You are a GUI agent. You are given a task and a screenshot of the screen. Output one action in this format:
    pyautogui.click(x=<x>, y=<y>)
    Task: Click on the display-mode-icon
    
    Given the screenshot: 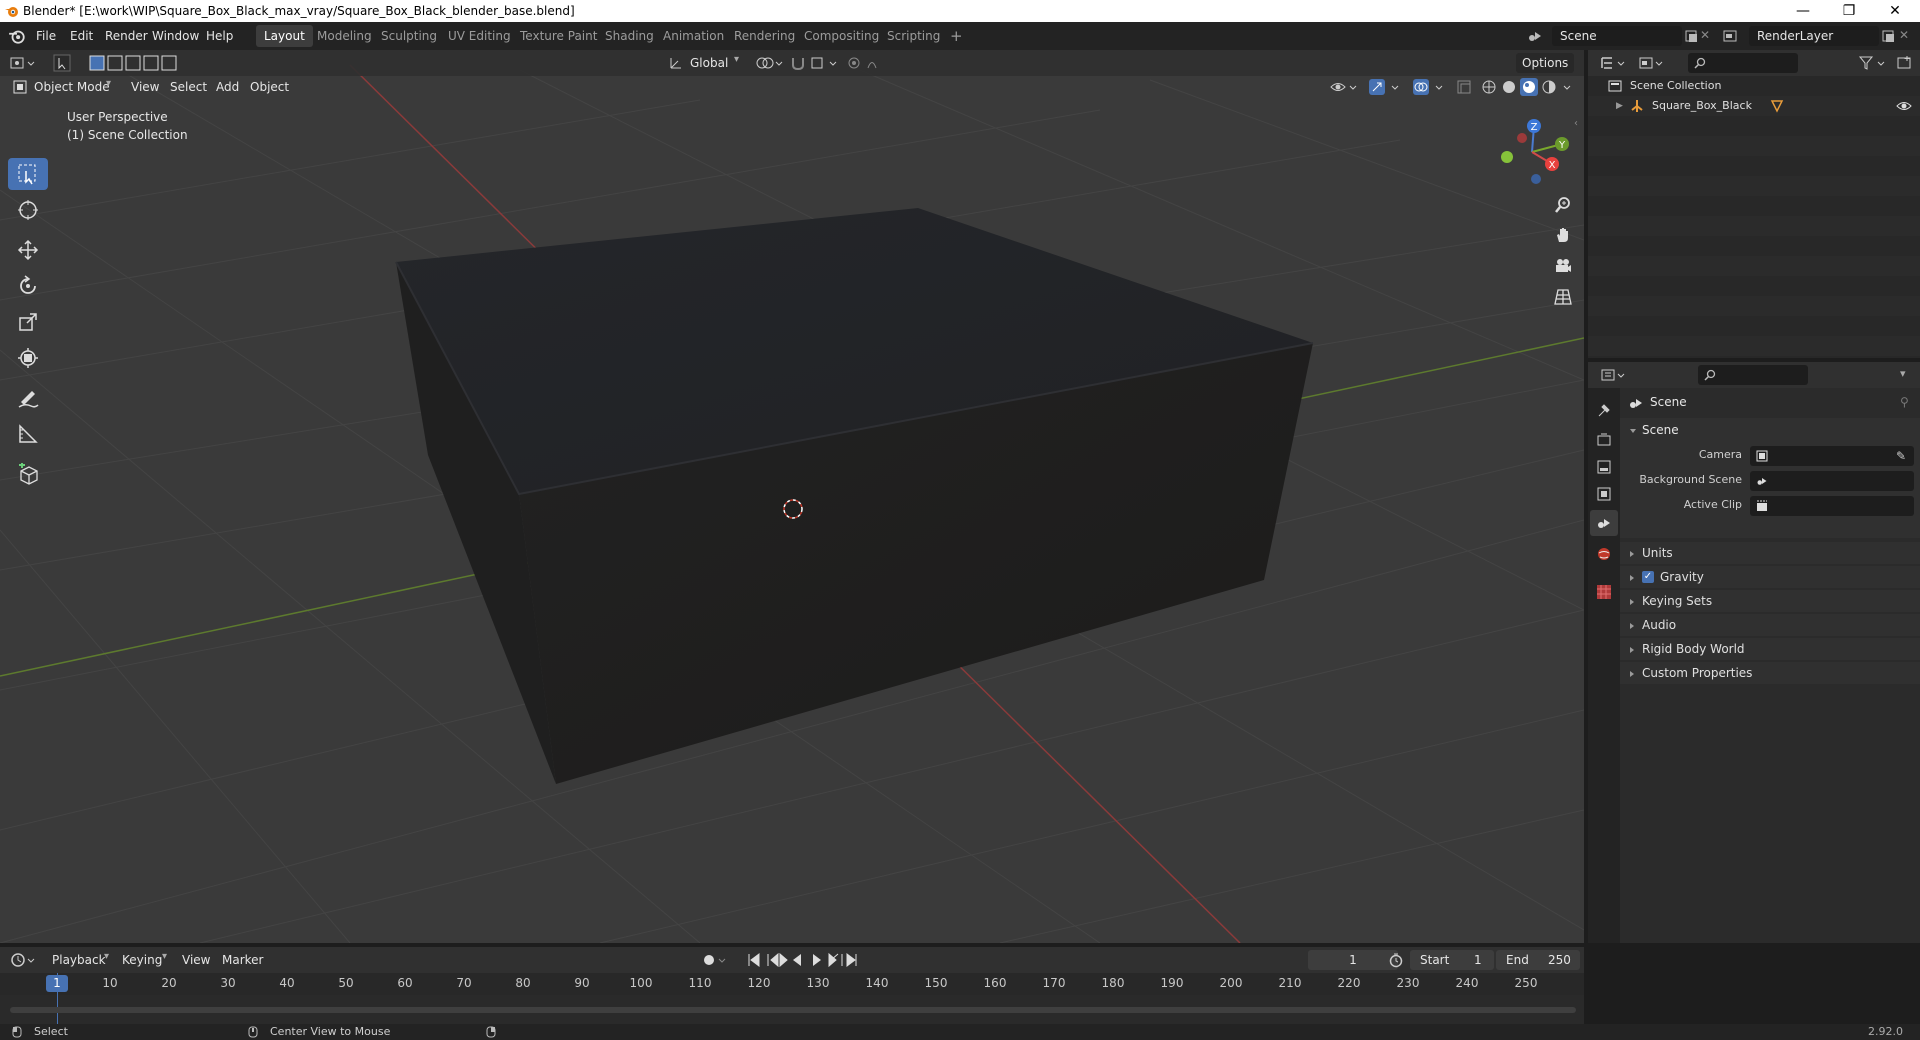 What is the action you would take?
    pyautogui.click(x=1652, y=63)
    